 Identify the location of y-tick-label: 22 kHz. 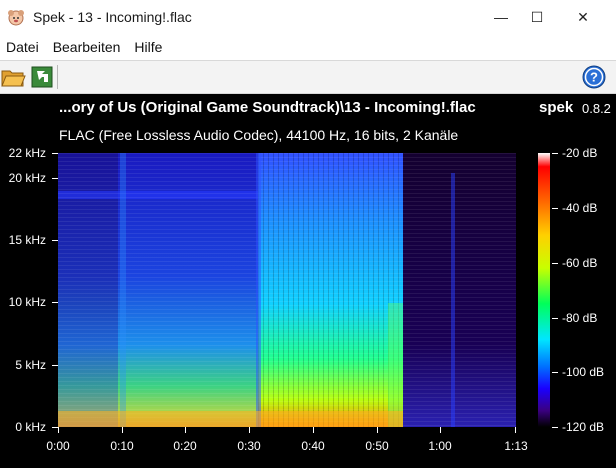
(27, 153).